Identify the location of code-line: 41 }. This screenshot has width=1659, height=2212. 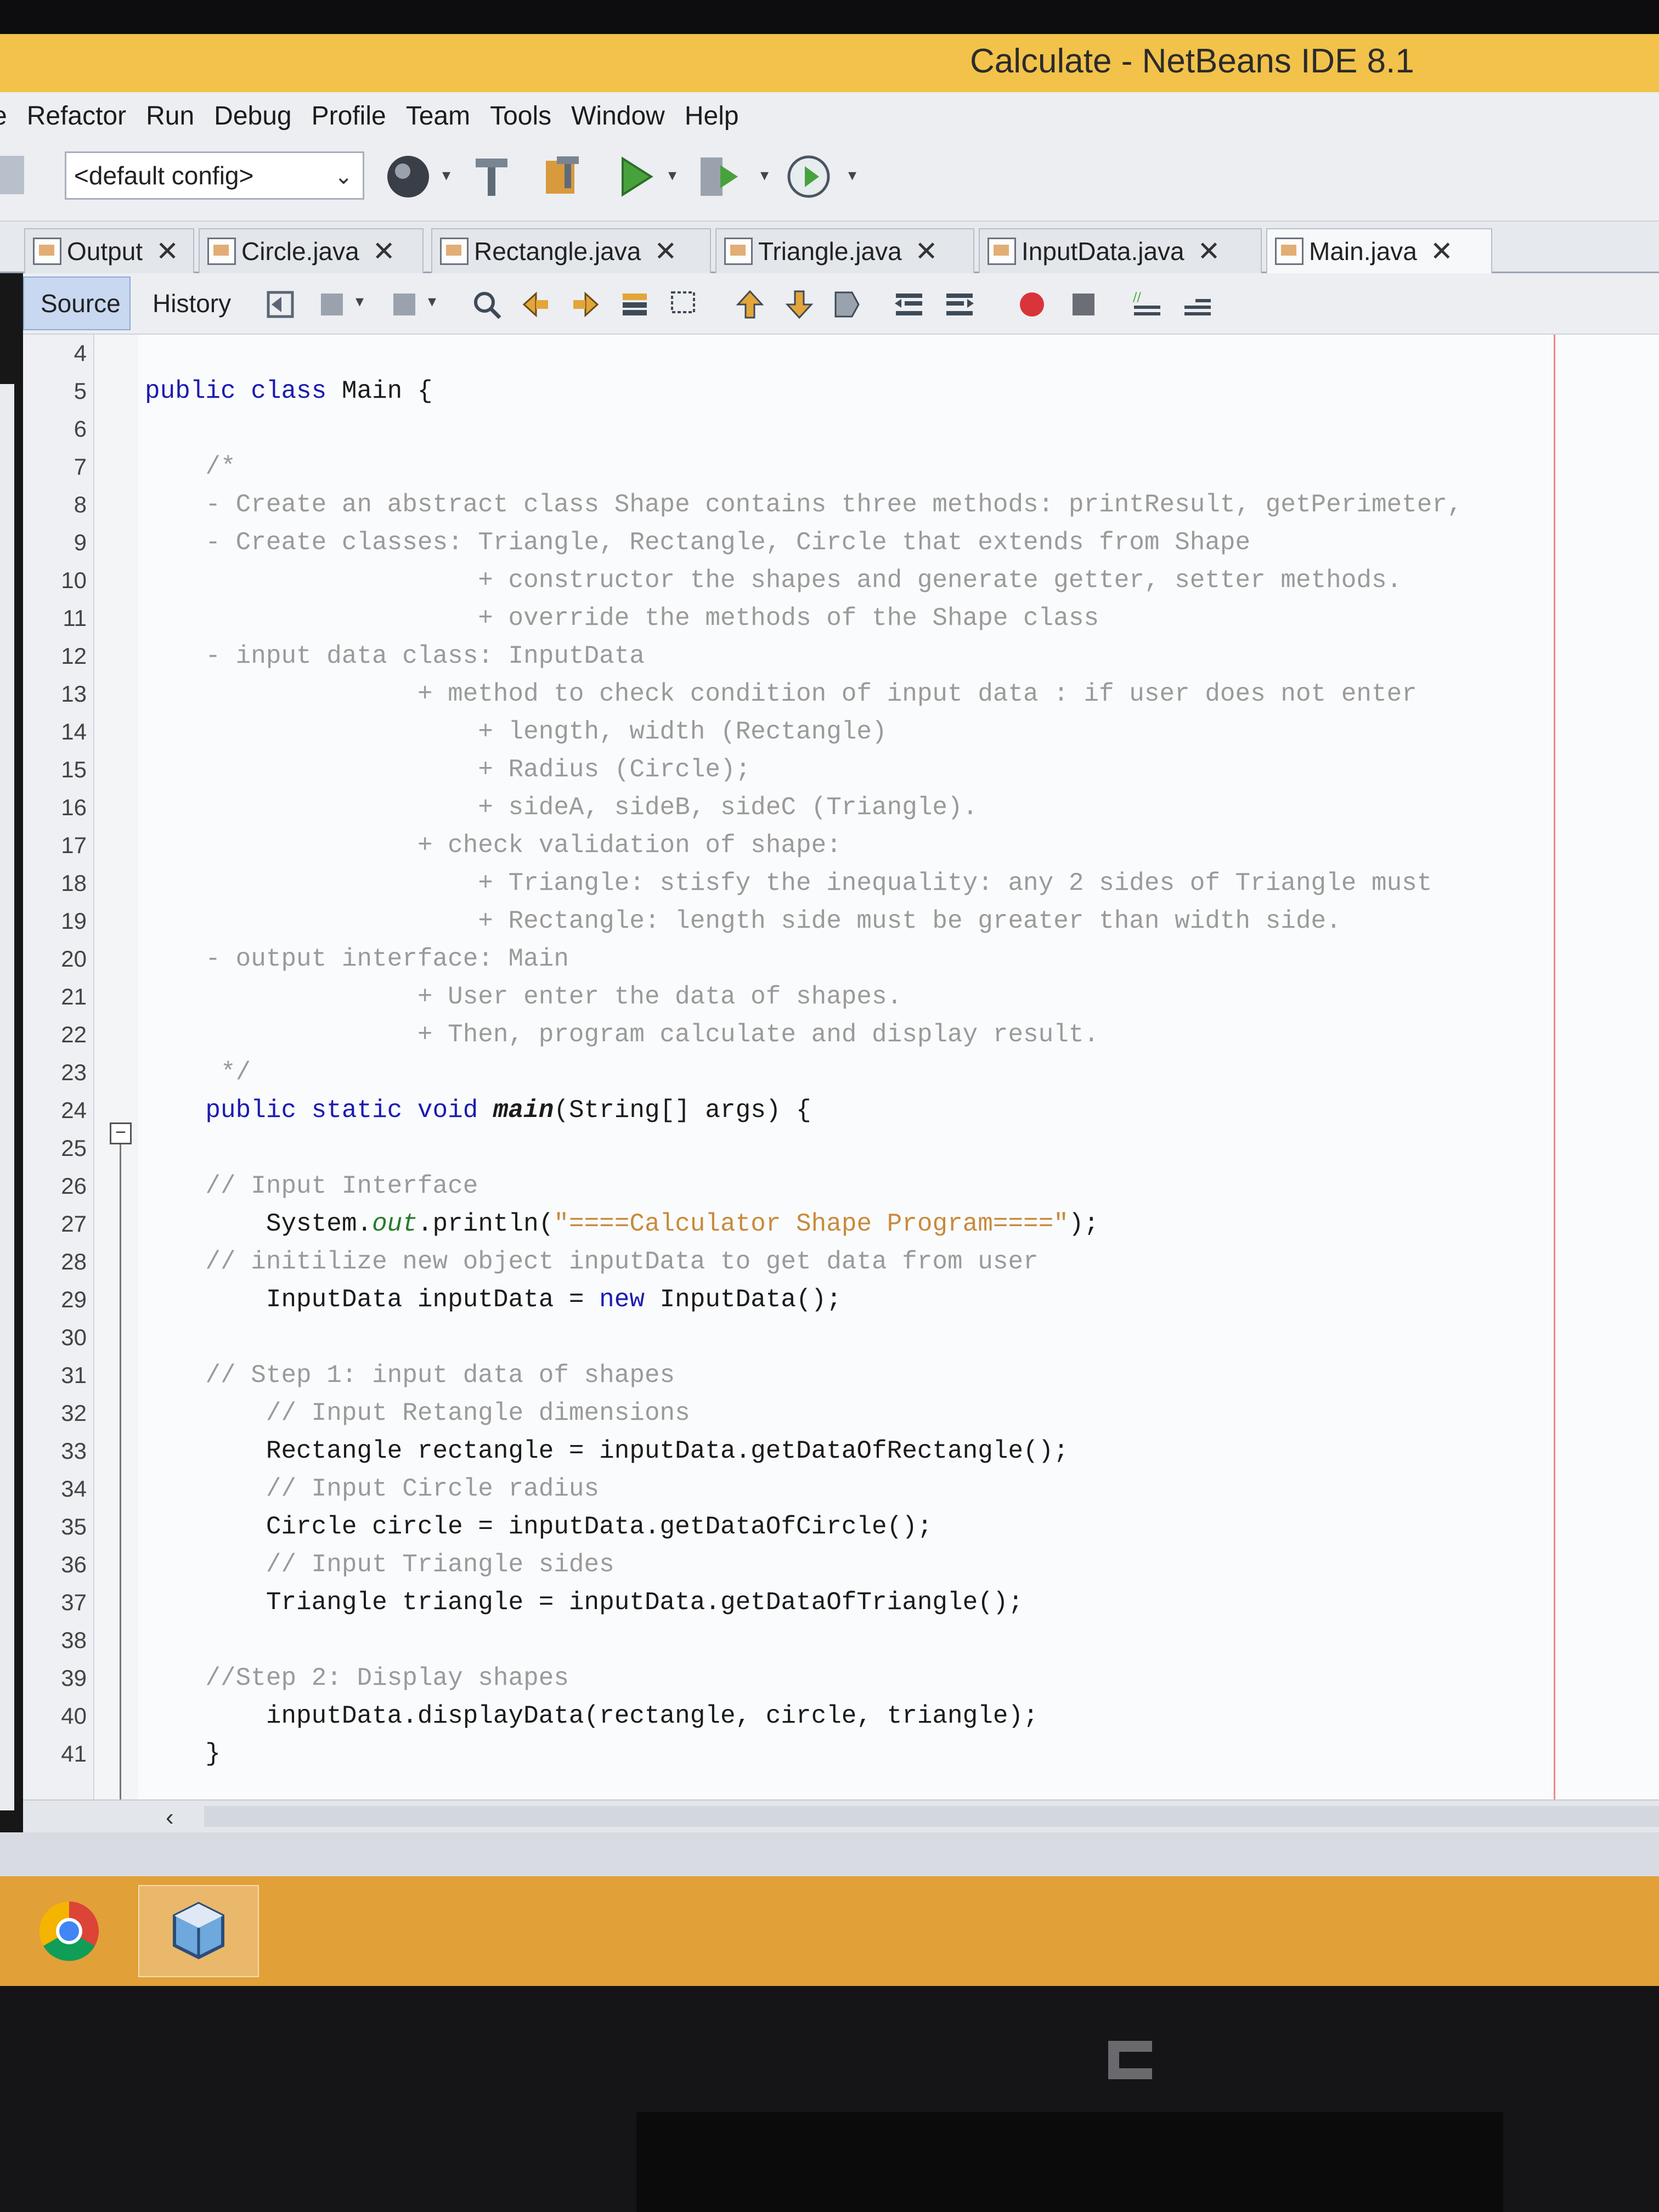
(841, 1754).